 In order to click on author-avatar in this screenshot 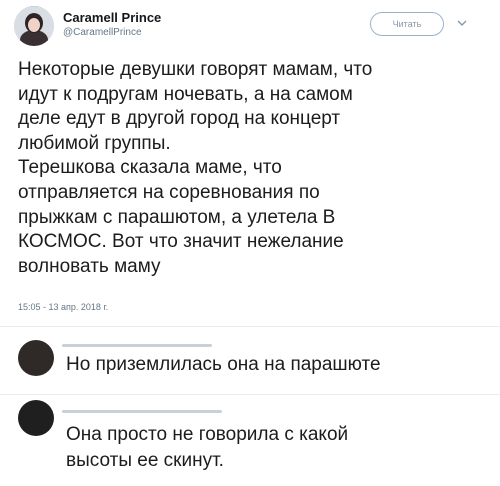, I will do `click(34, 26)`.